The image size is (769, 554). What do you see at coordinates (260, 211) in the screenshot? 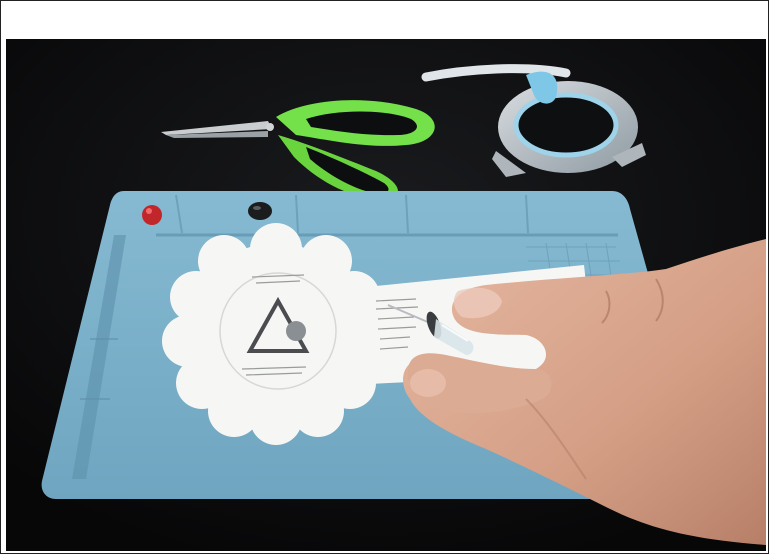
I see `magnet-icon` at bounding box center [260, 211].